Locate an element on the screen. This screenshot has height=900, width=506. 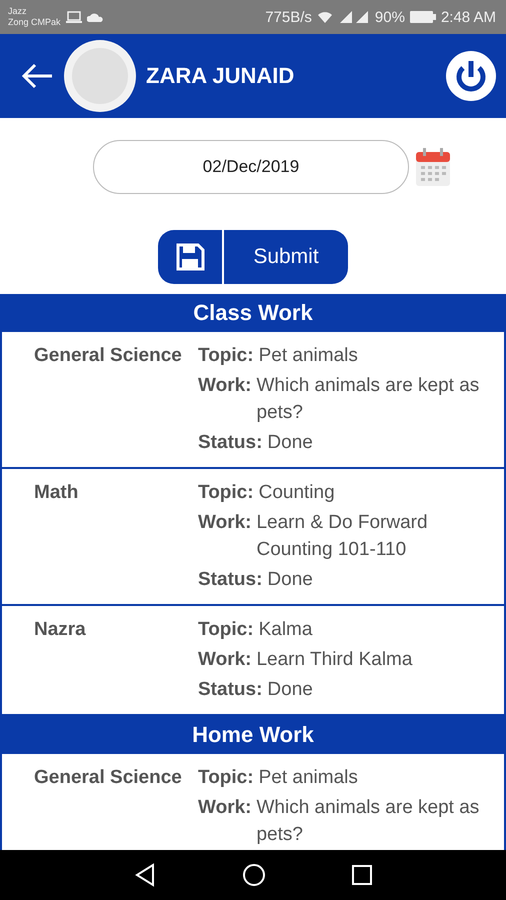
field-value: Counting is located at coordinates (296, 493).